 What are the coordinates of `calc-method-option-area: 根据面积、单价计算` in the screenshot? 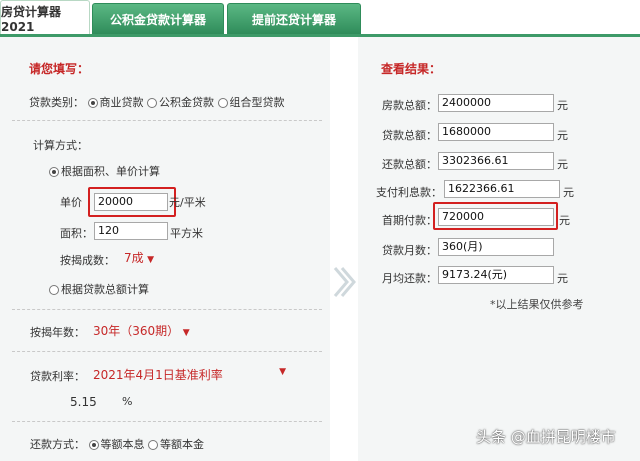 It's located at (104, 171).